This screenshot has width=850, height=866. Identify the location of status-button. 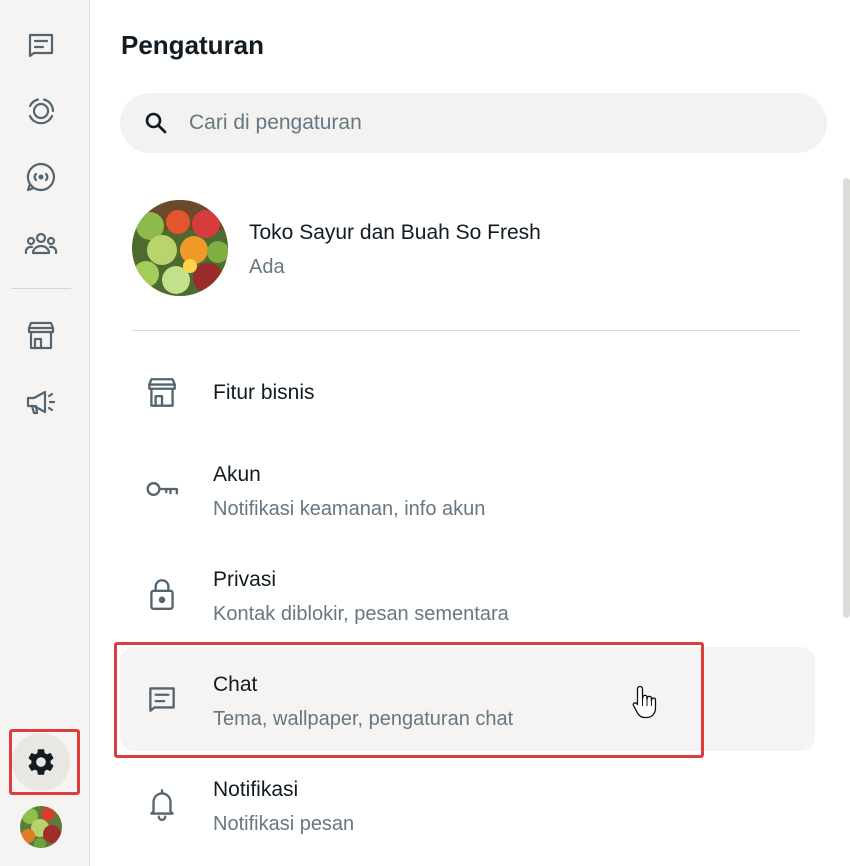
(41, 111).